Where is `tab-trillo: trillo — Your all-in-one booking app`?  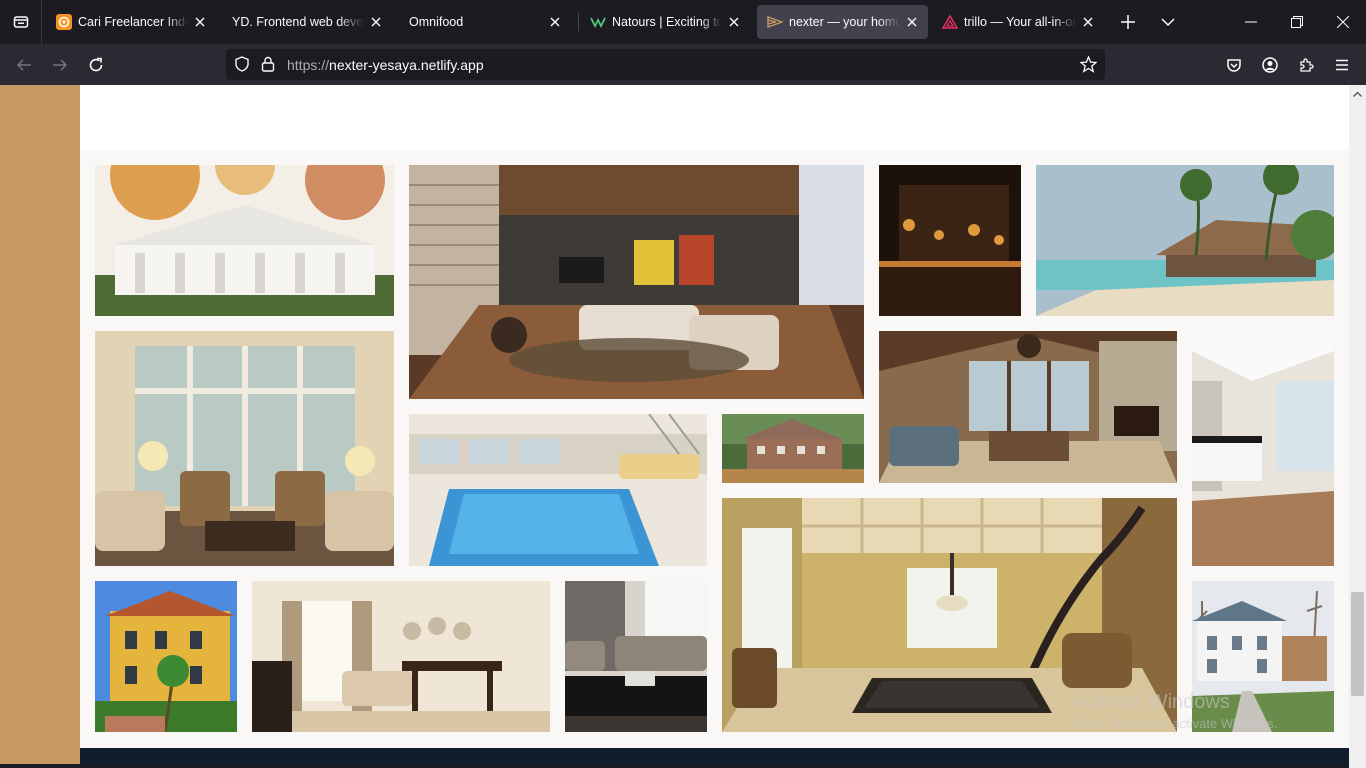
tab-trillo: trillo — Your all-in-one booking app is located at coordinates (1018, 22).